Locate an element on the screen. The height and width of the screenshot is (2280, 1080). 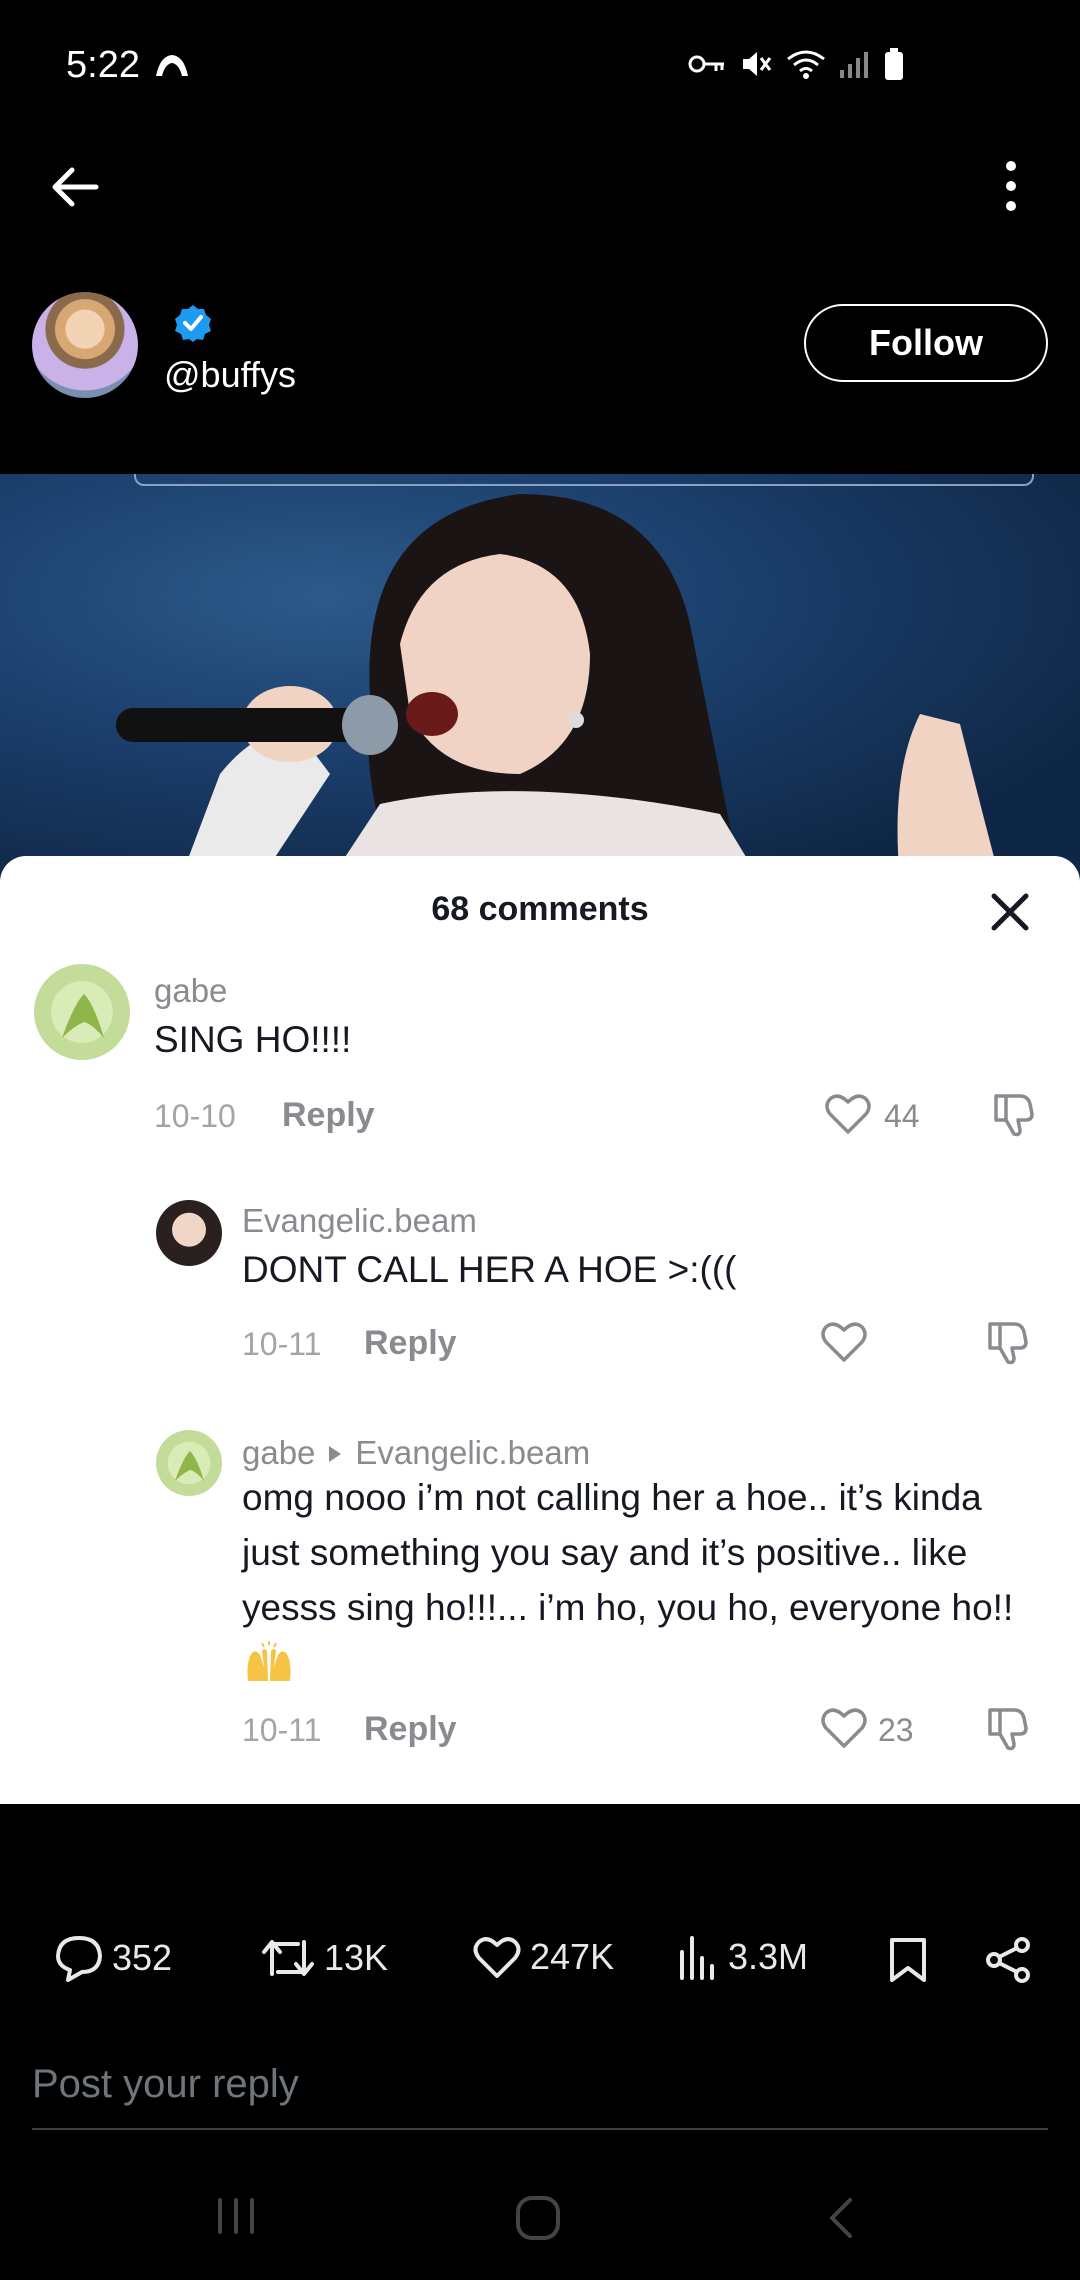
views-action: 3.3M is located at coordinates (742, 1957).